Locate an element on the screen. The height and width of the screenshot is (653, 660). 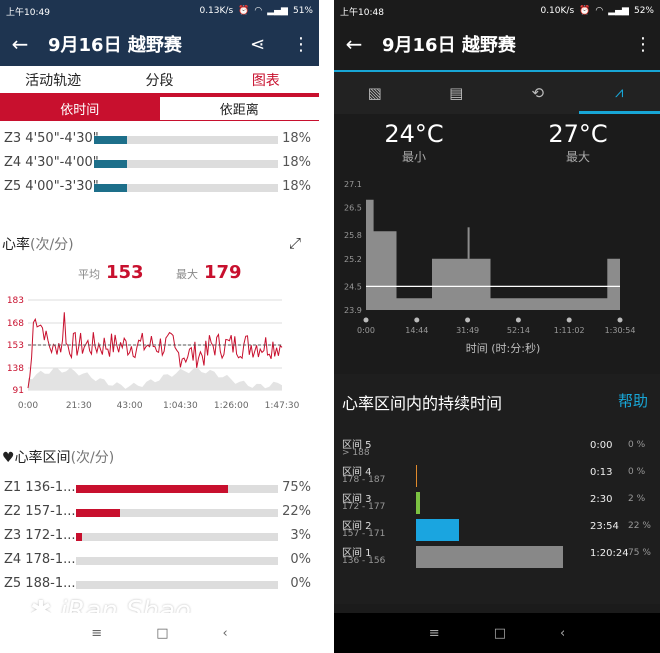
zone-time: 0:00 is located at coordinates (601, 445).